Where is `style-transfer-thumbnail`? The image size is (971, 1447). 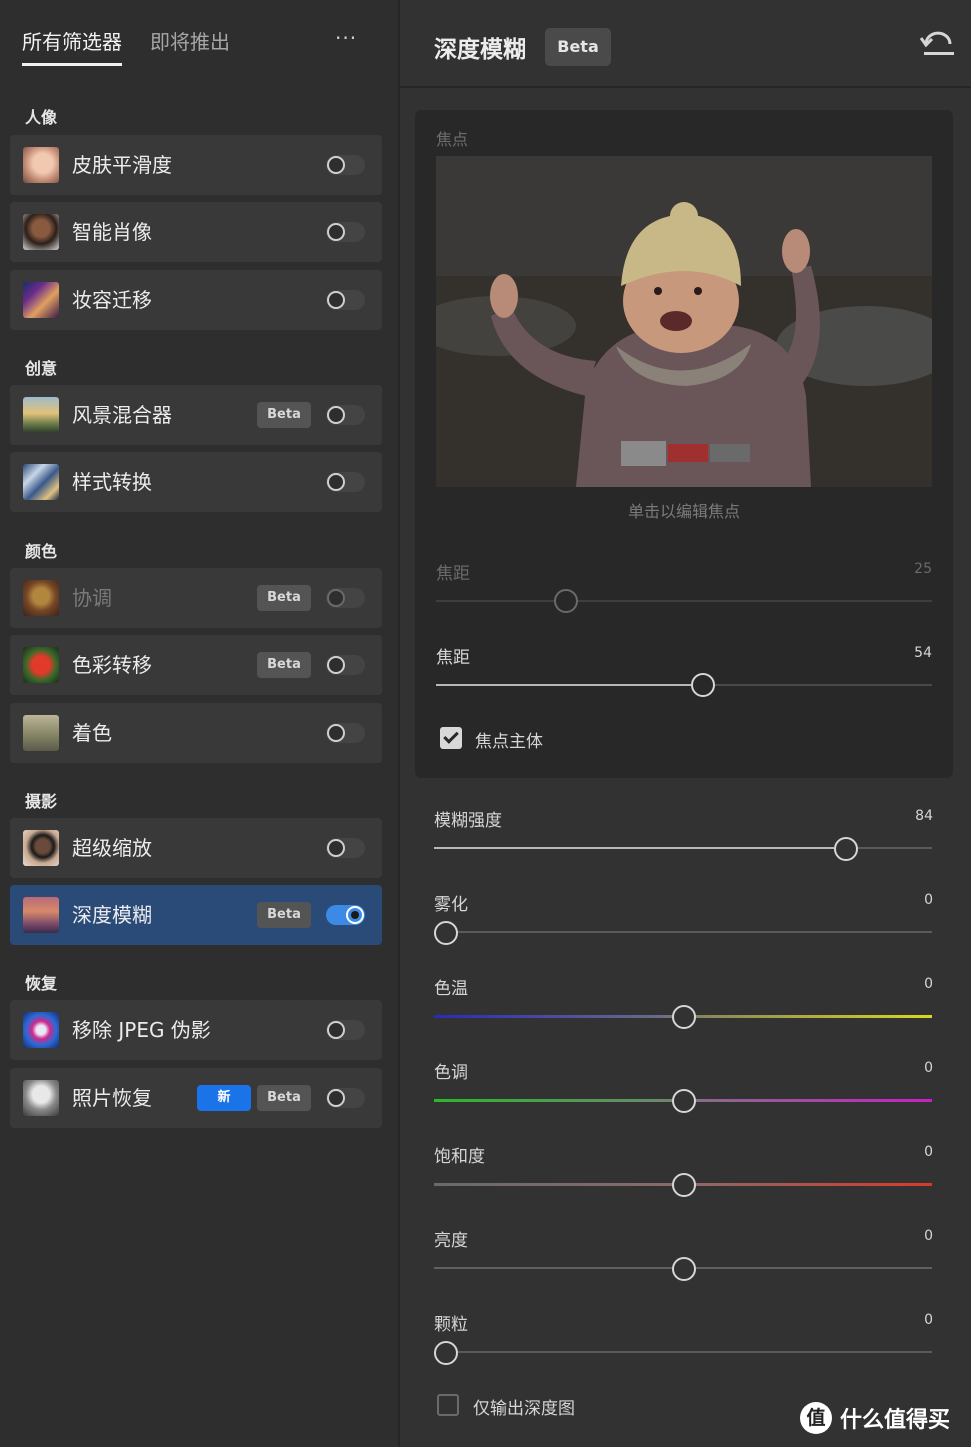 style-transfer-thumbnail is located at coordinates (41, 482).